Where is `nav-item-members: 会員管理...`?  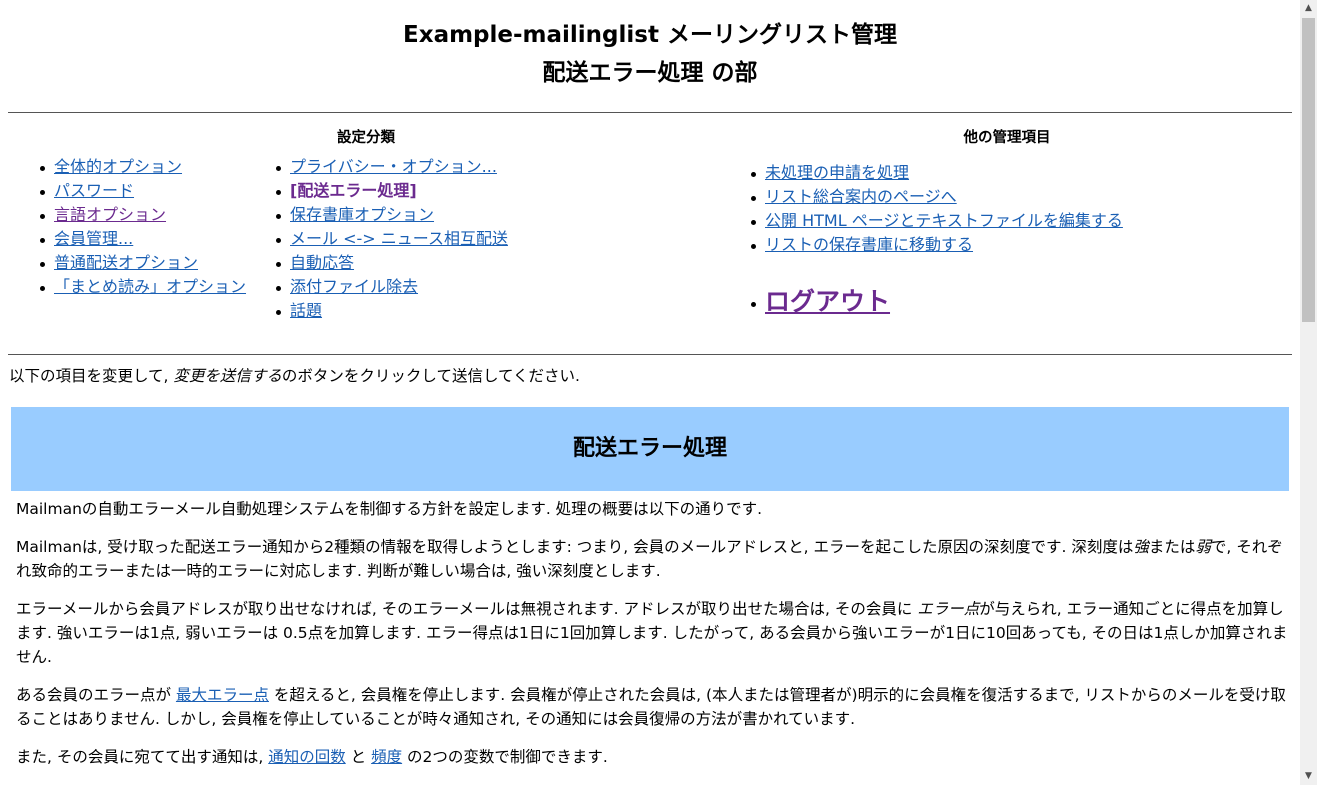
nav-item-members: 会員管理... is located at coordinates (142, 239).